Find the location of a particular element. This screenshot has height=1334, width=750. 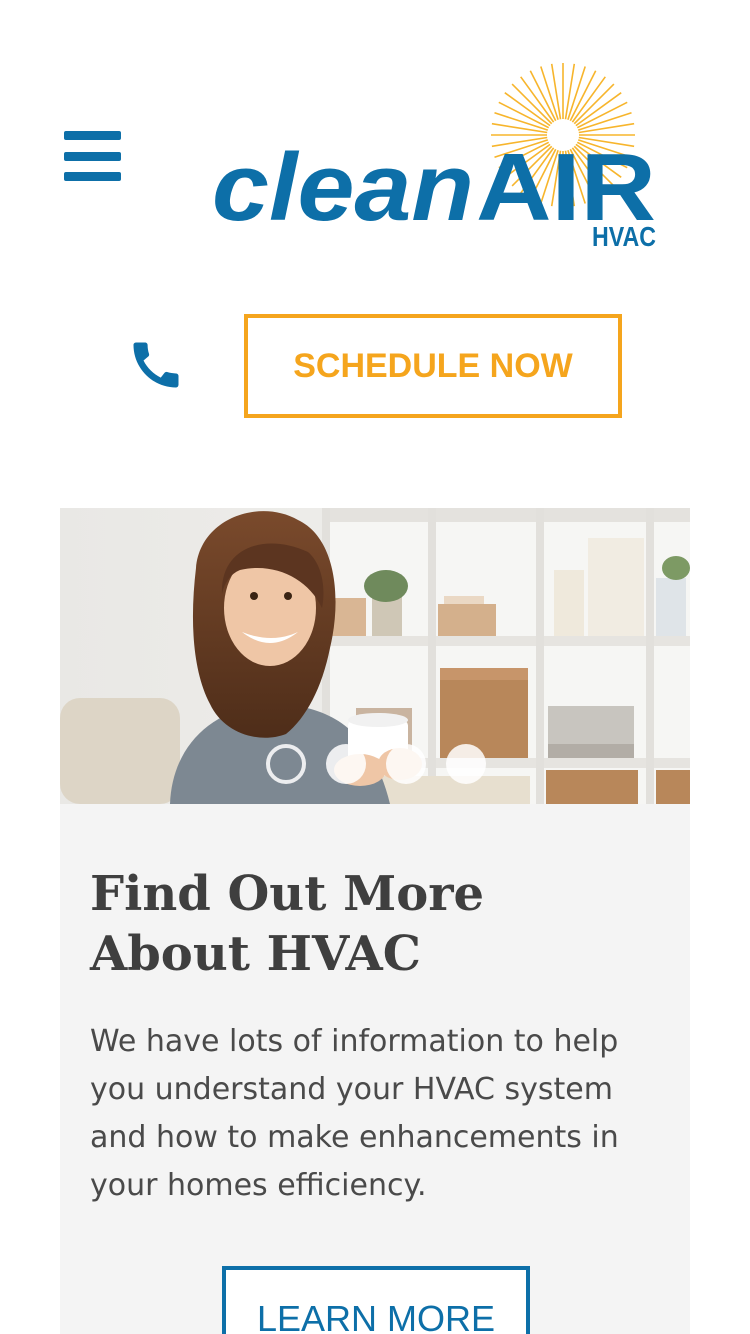

hamburger-menu-icon is located at coordinates (92, 156).